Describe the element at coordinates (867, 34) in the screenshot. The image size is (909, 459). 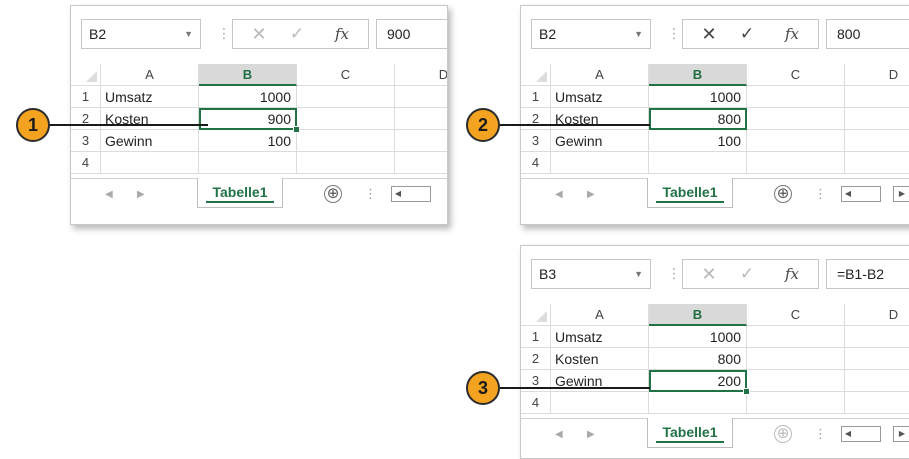
I see `formula-input: 800` at that location.